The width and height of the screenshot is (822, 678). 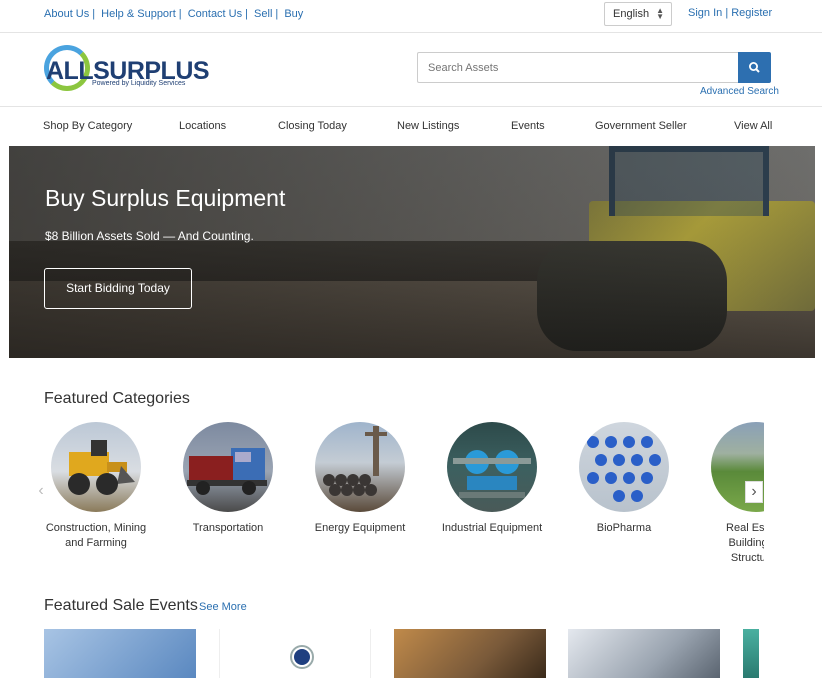 I want to click on sign-in-link: Sign In, so click(x=705, y=13).